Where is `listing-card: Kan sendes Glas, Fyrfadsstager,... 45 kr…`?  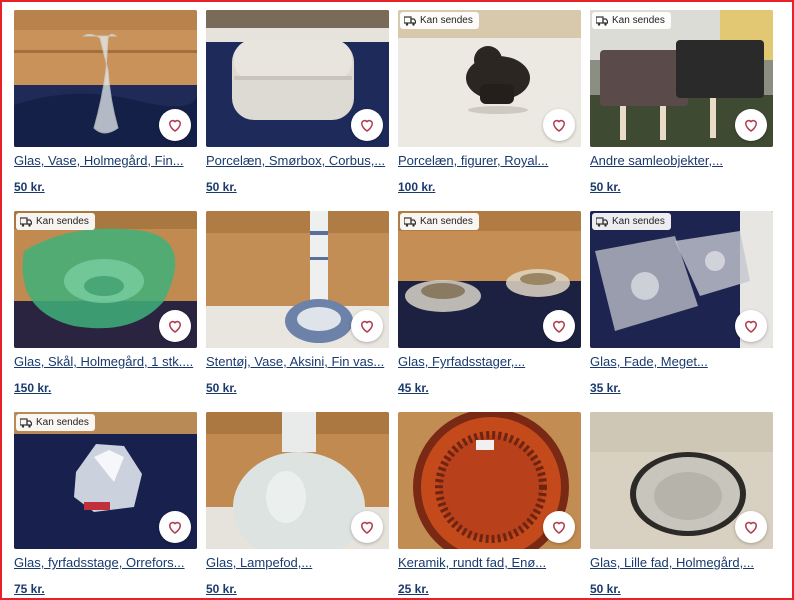
listing-card: Kan sendes Glas, Fyrfadsstager,... 45 kr… is located at coordinates (489, 311).